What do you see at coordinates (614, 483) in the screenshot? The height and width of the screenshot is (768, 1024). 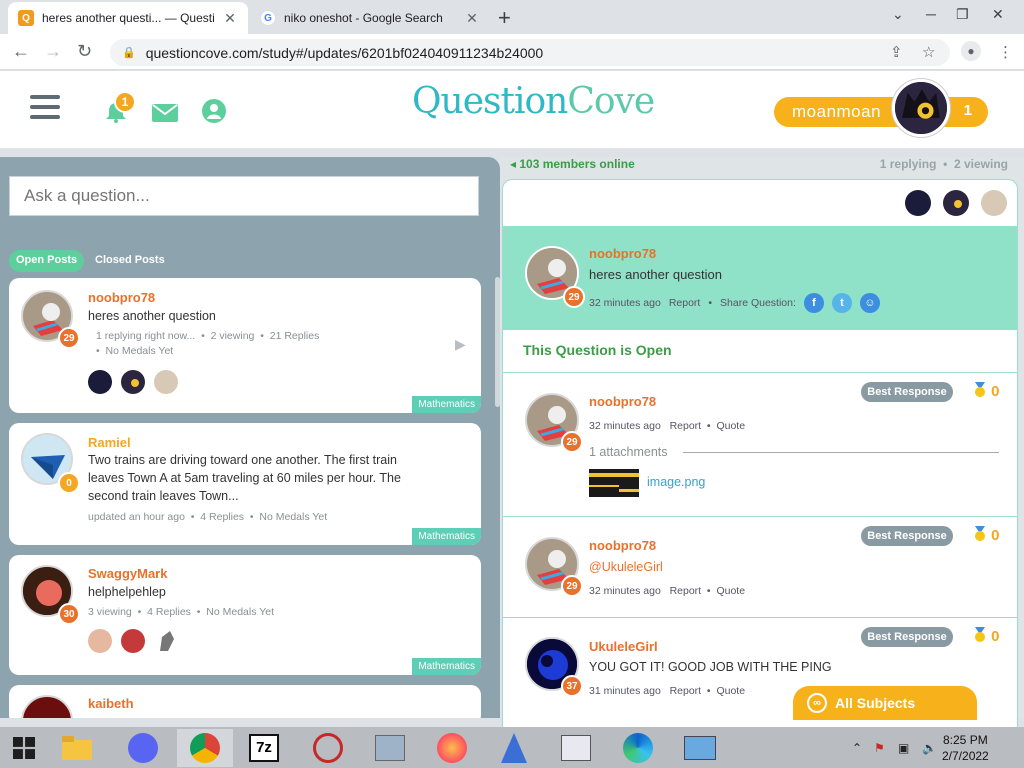 I see `attachment-thumbnail` at bounding box center [614, 483].